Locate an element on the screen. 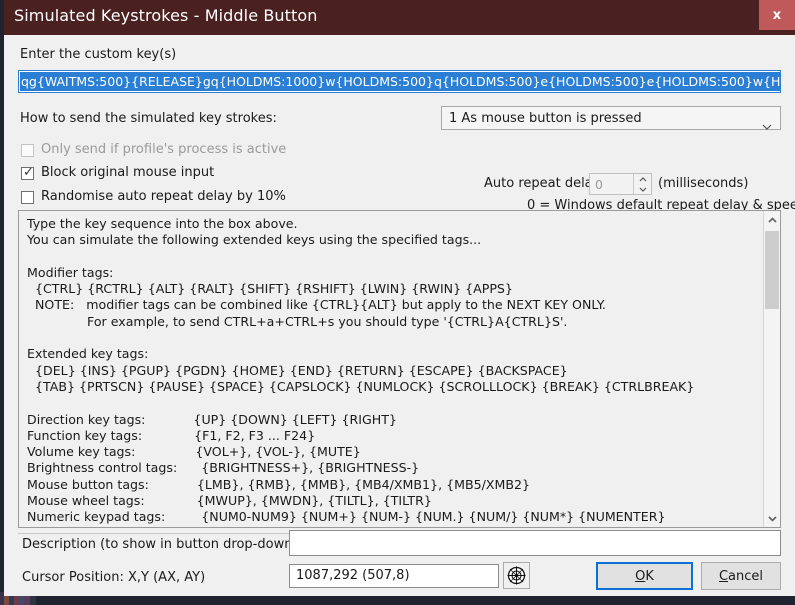 This screenshot has height=605, width=795. stepper-buttons is located at coordinates (642, 184).